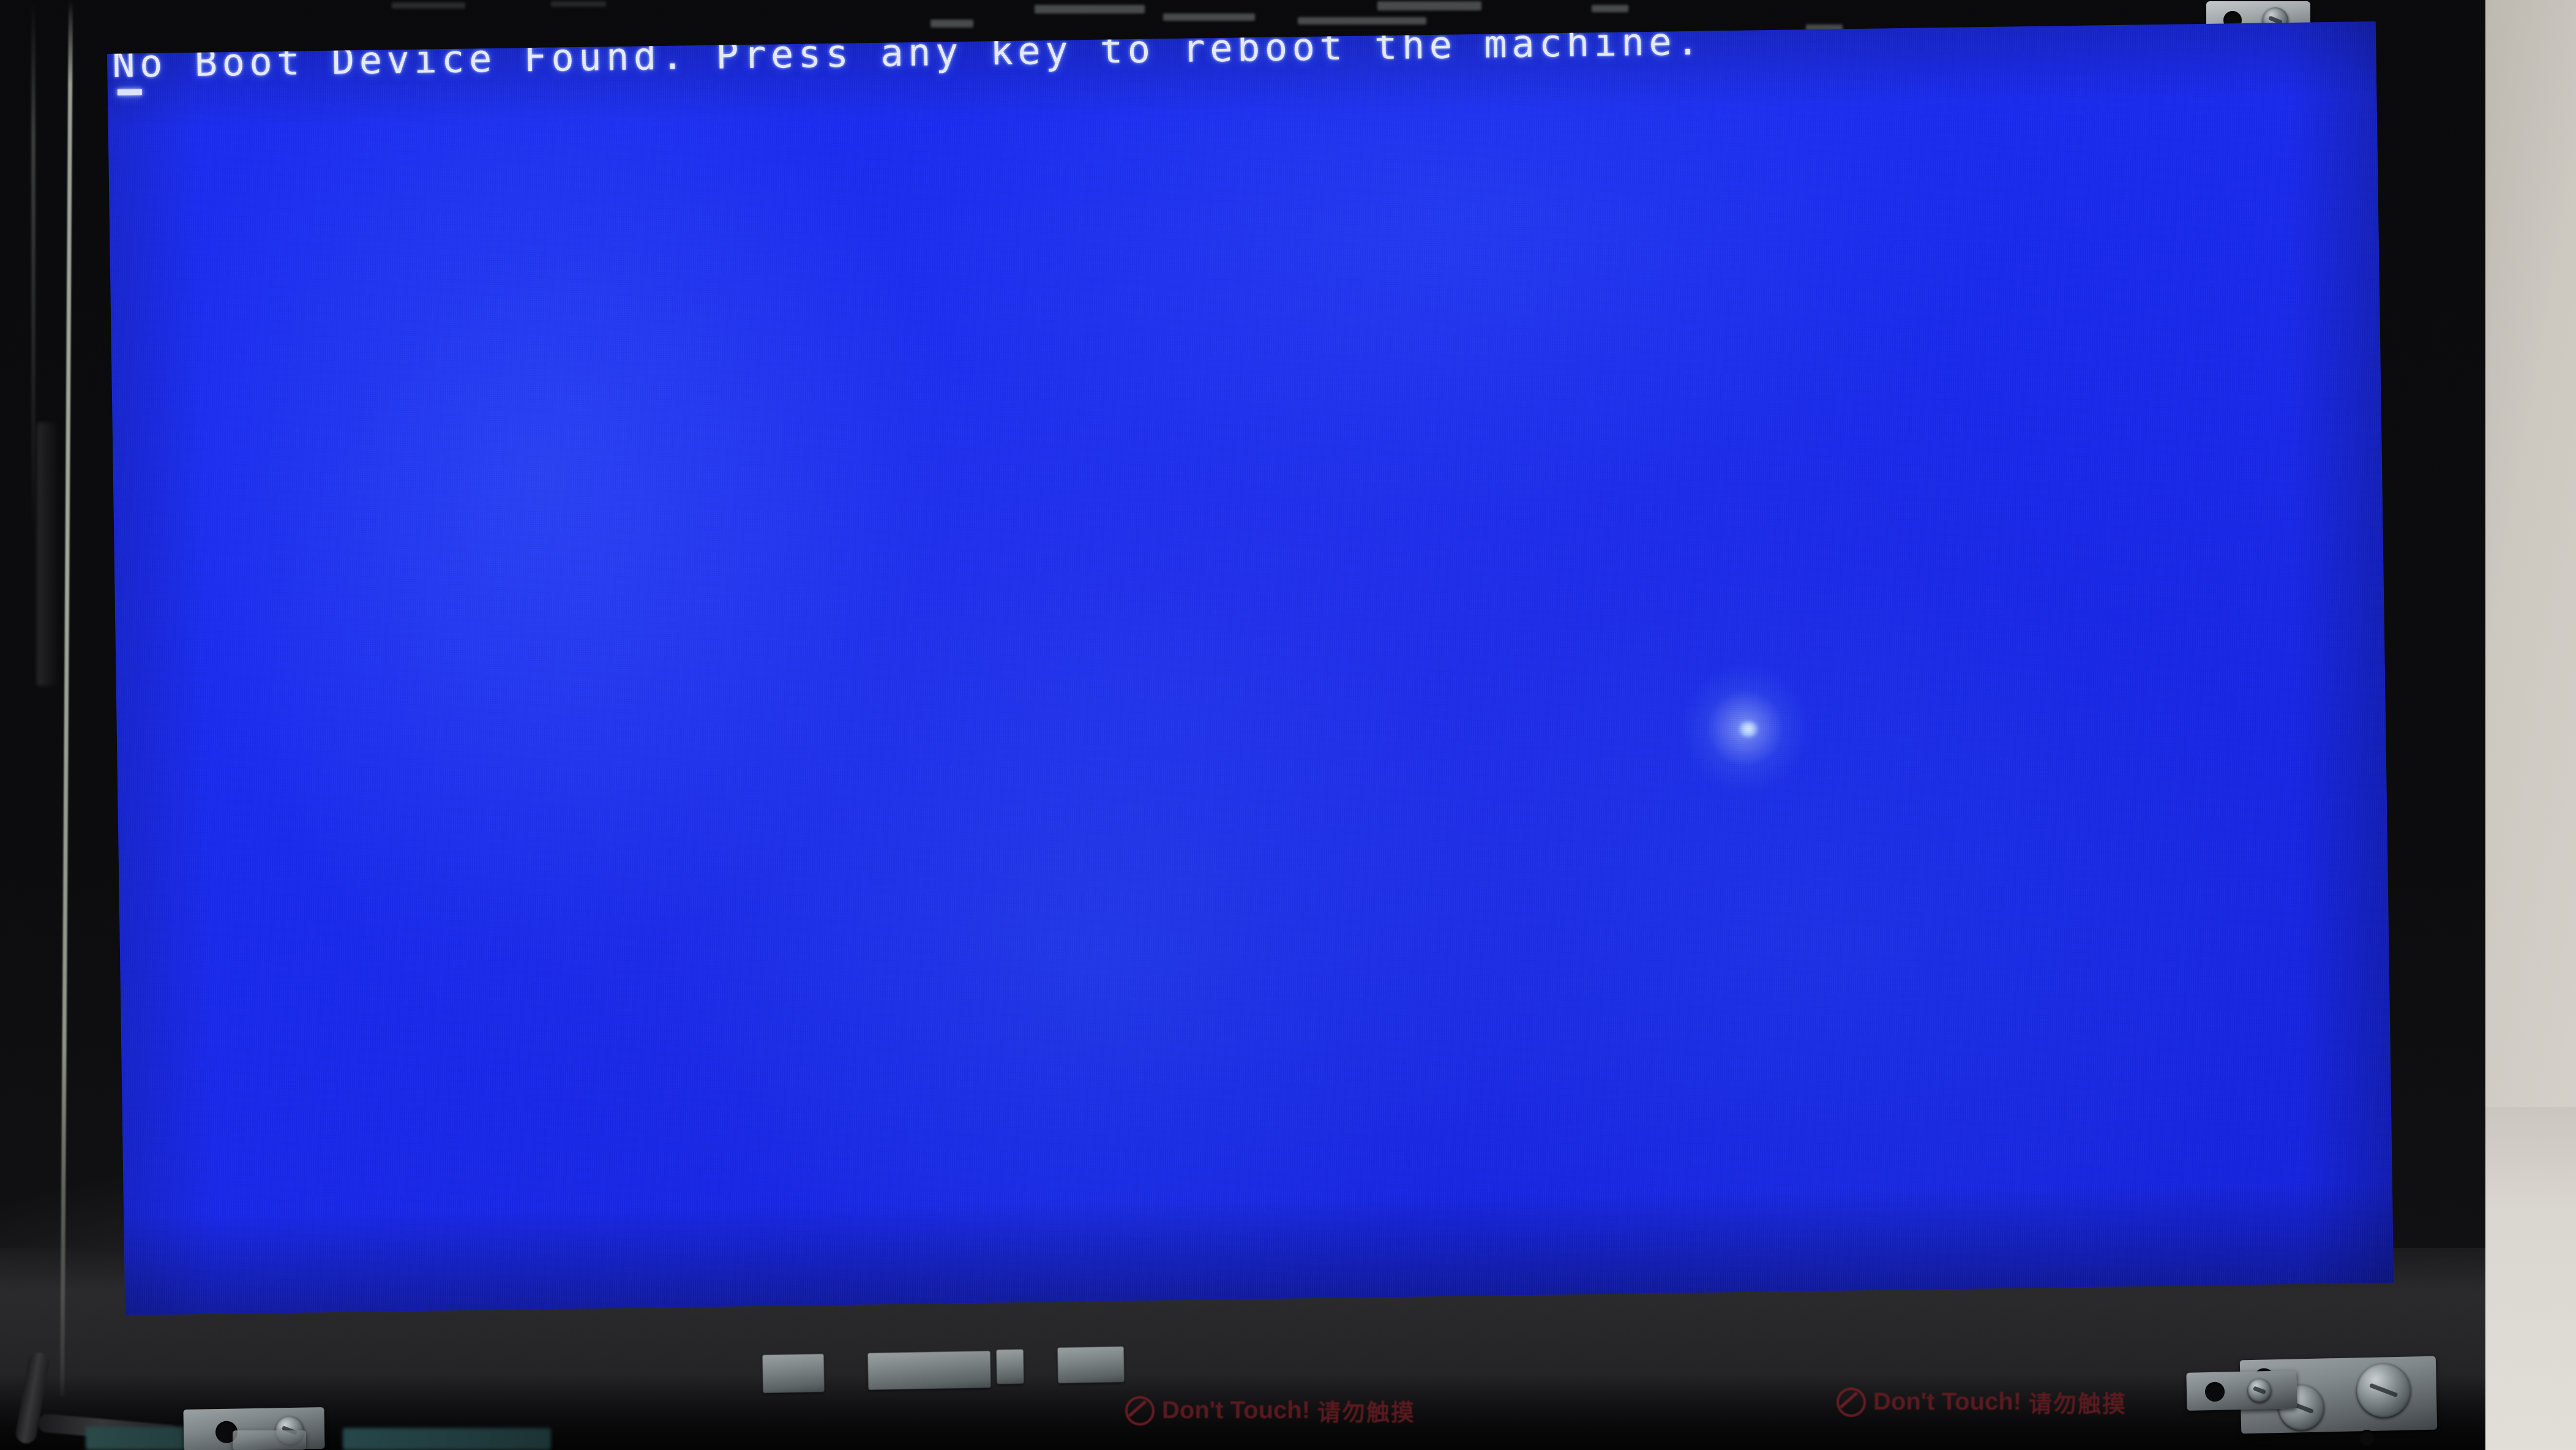 This screenshot has height=1450, width=2576. Describe the element at coordinates (269, 1440) in the screenshot. I see `bottom-bracket` at that location.